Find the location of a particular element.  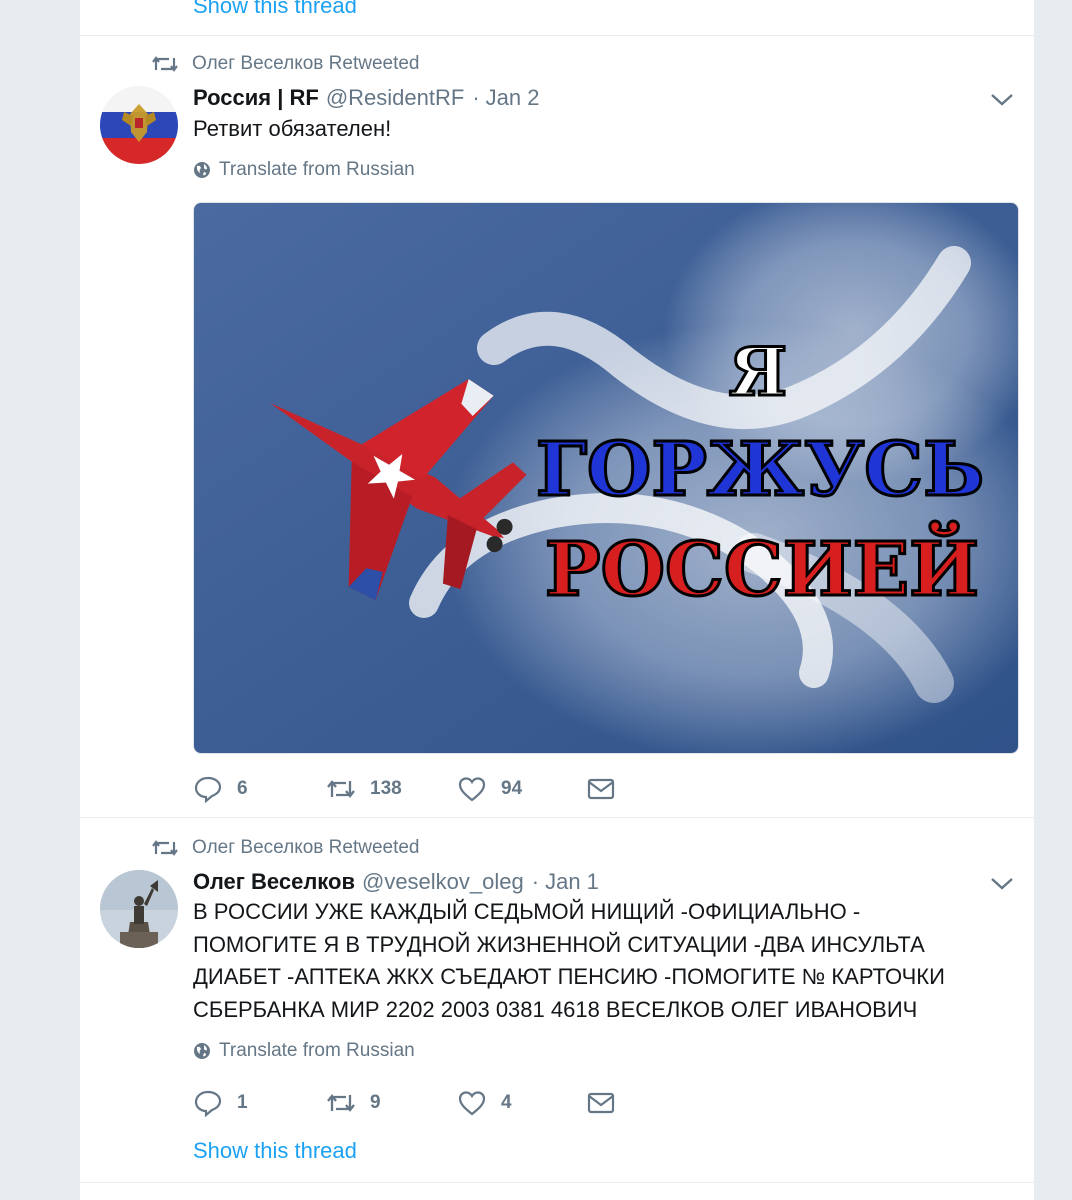

tweet-header: Россия | RF @ResidentRF · Jan 2 is located at coordinates (366, 98).